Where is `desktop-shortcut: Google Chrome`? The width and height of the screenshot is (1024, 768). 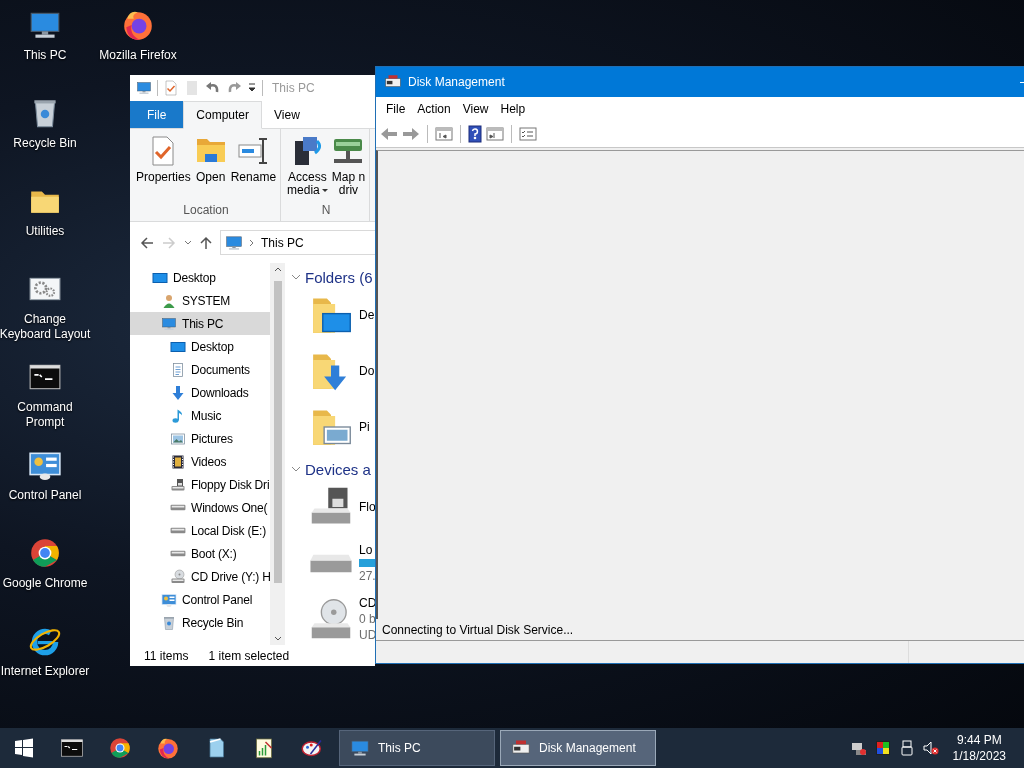
desktop-shortcut: Google Chrome is located at coordinates (45, 562).